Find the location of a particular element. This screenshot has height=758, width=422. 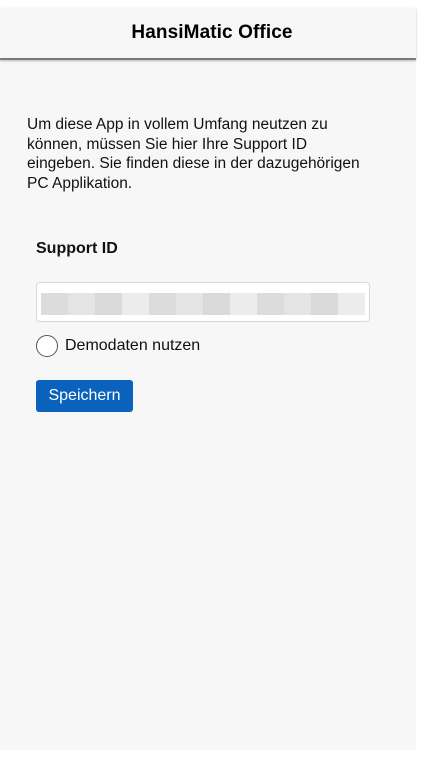

save-button: Speichern is located at coordinates (84, 396).